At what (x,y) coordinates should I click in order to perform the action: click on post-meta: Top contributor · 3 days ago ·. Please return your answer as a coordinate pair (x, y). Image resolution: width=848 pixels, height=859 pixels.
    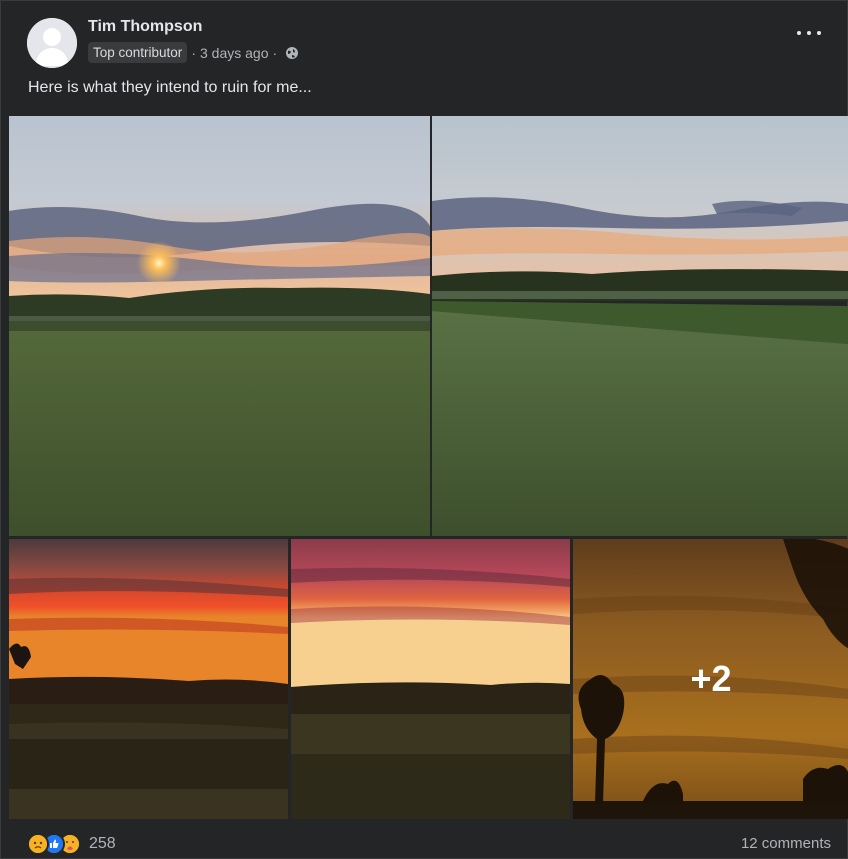
    Looking at the image, I should click on (193, 52).